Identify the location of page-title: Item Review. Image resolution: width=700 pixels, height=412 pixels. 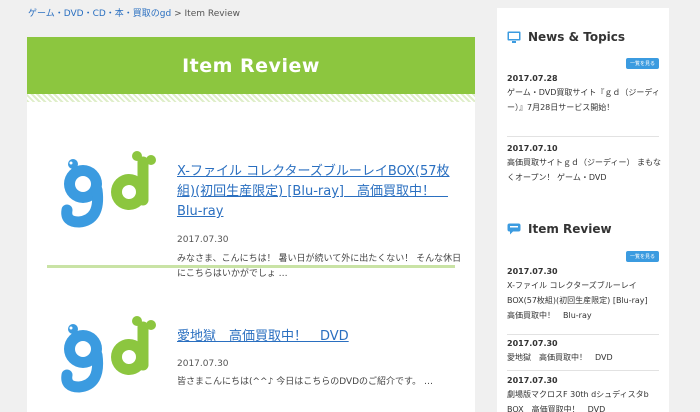
(251, 65).